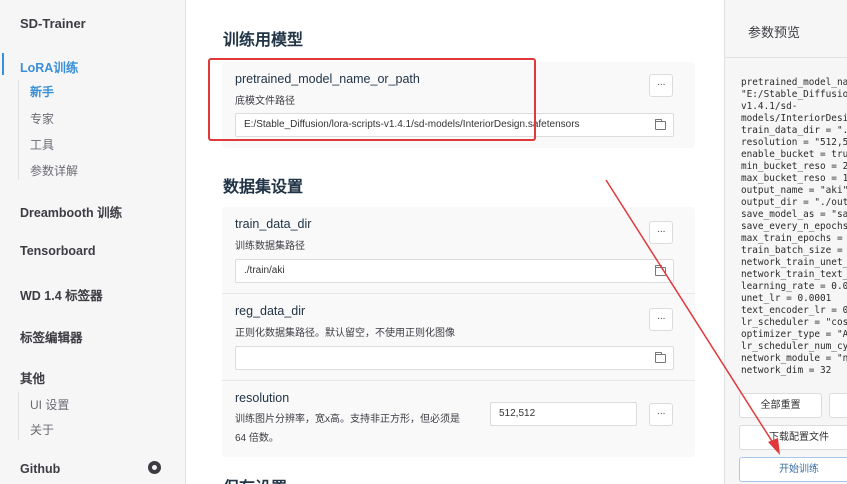  What do you see at coordinates (40, 469) in the screenshot?
I see `sidebar-item-github: Github` at bounding box center [40, 469].